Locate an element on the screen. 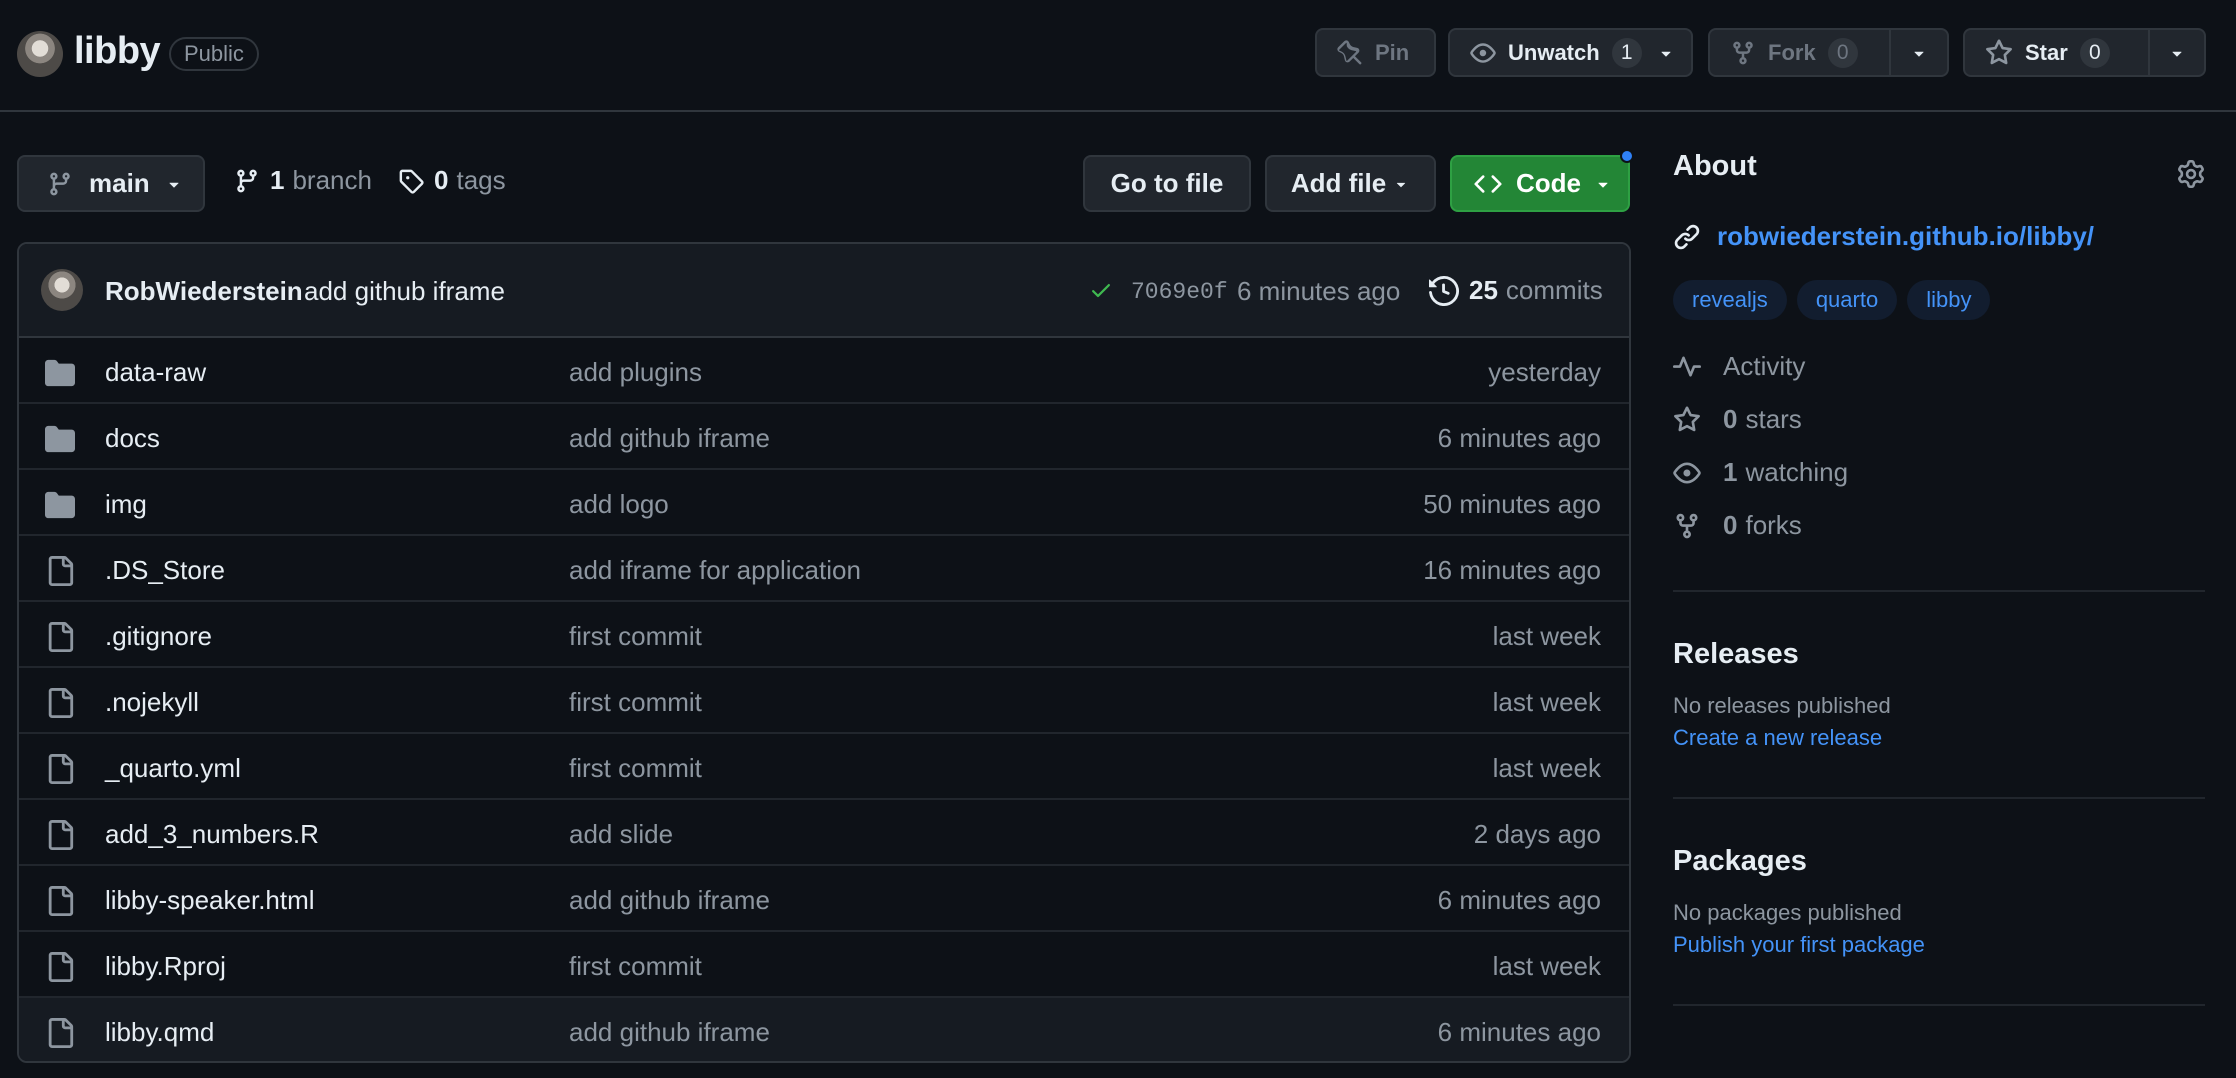  star-button: Star 0 is located at coordinates (2056, 52).